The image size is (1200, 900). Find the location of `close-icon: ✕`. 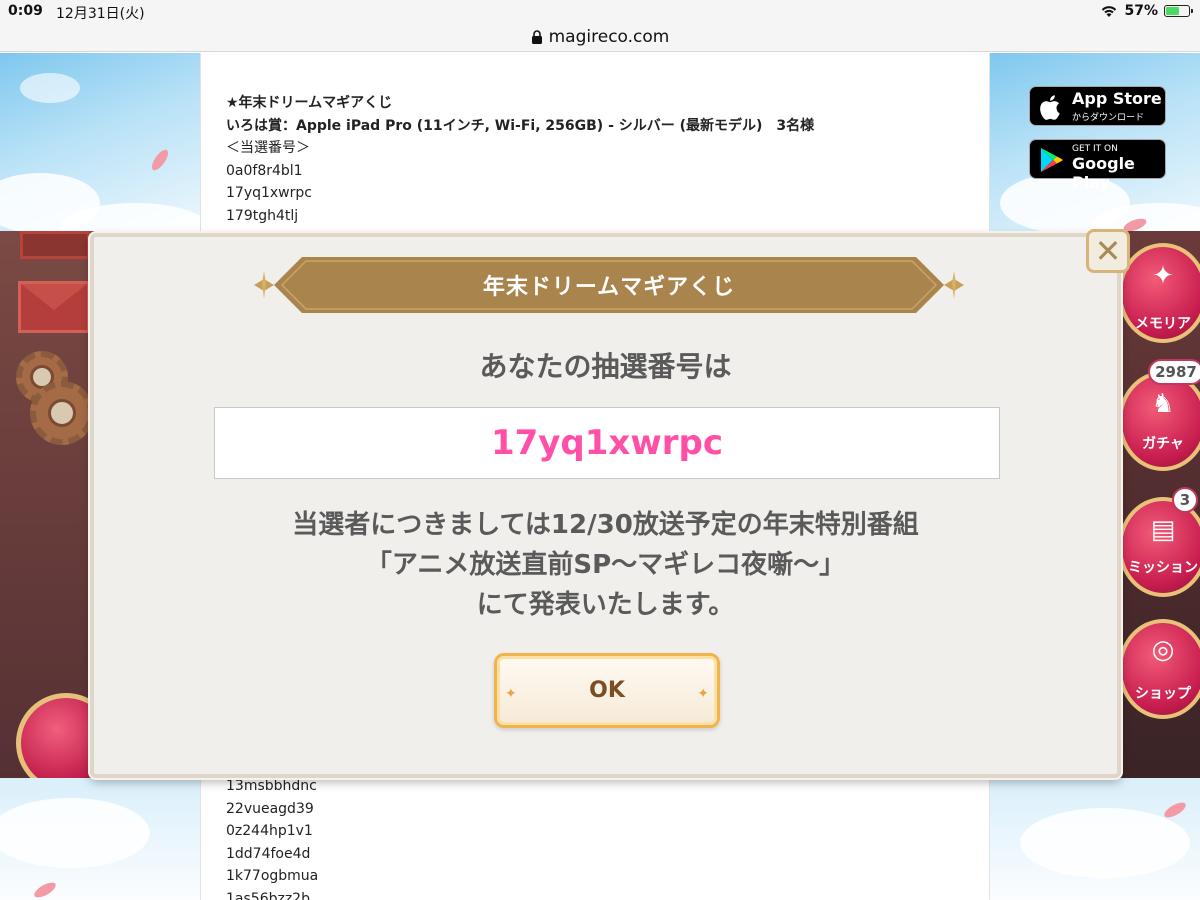

close-icon: ✕ is located at coordinates (1108, 251).